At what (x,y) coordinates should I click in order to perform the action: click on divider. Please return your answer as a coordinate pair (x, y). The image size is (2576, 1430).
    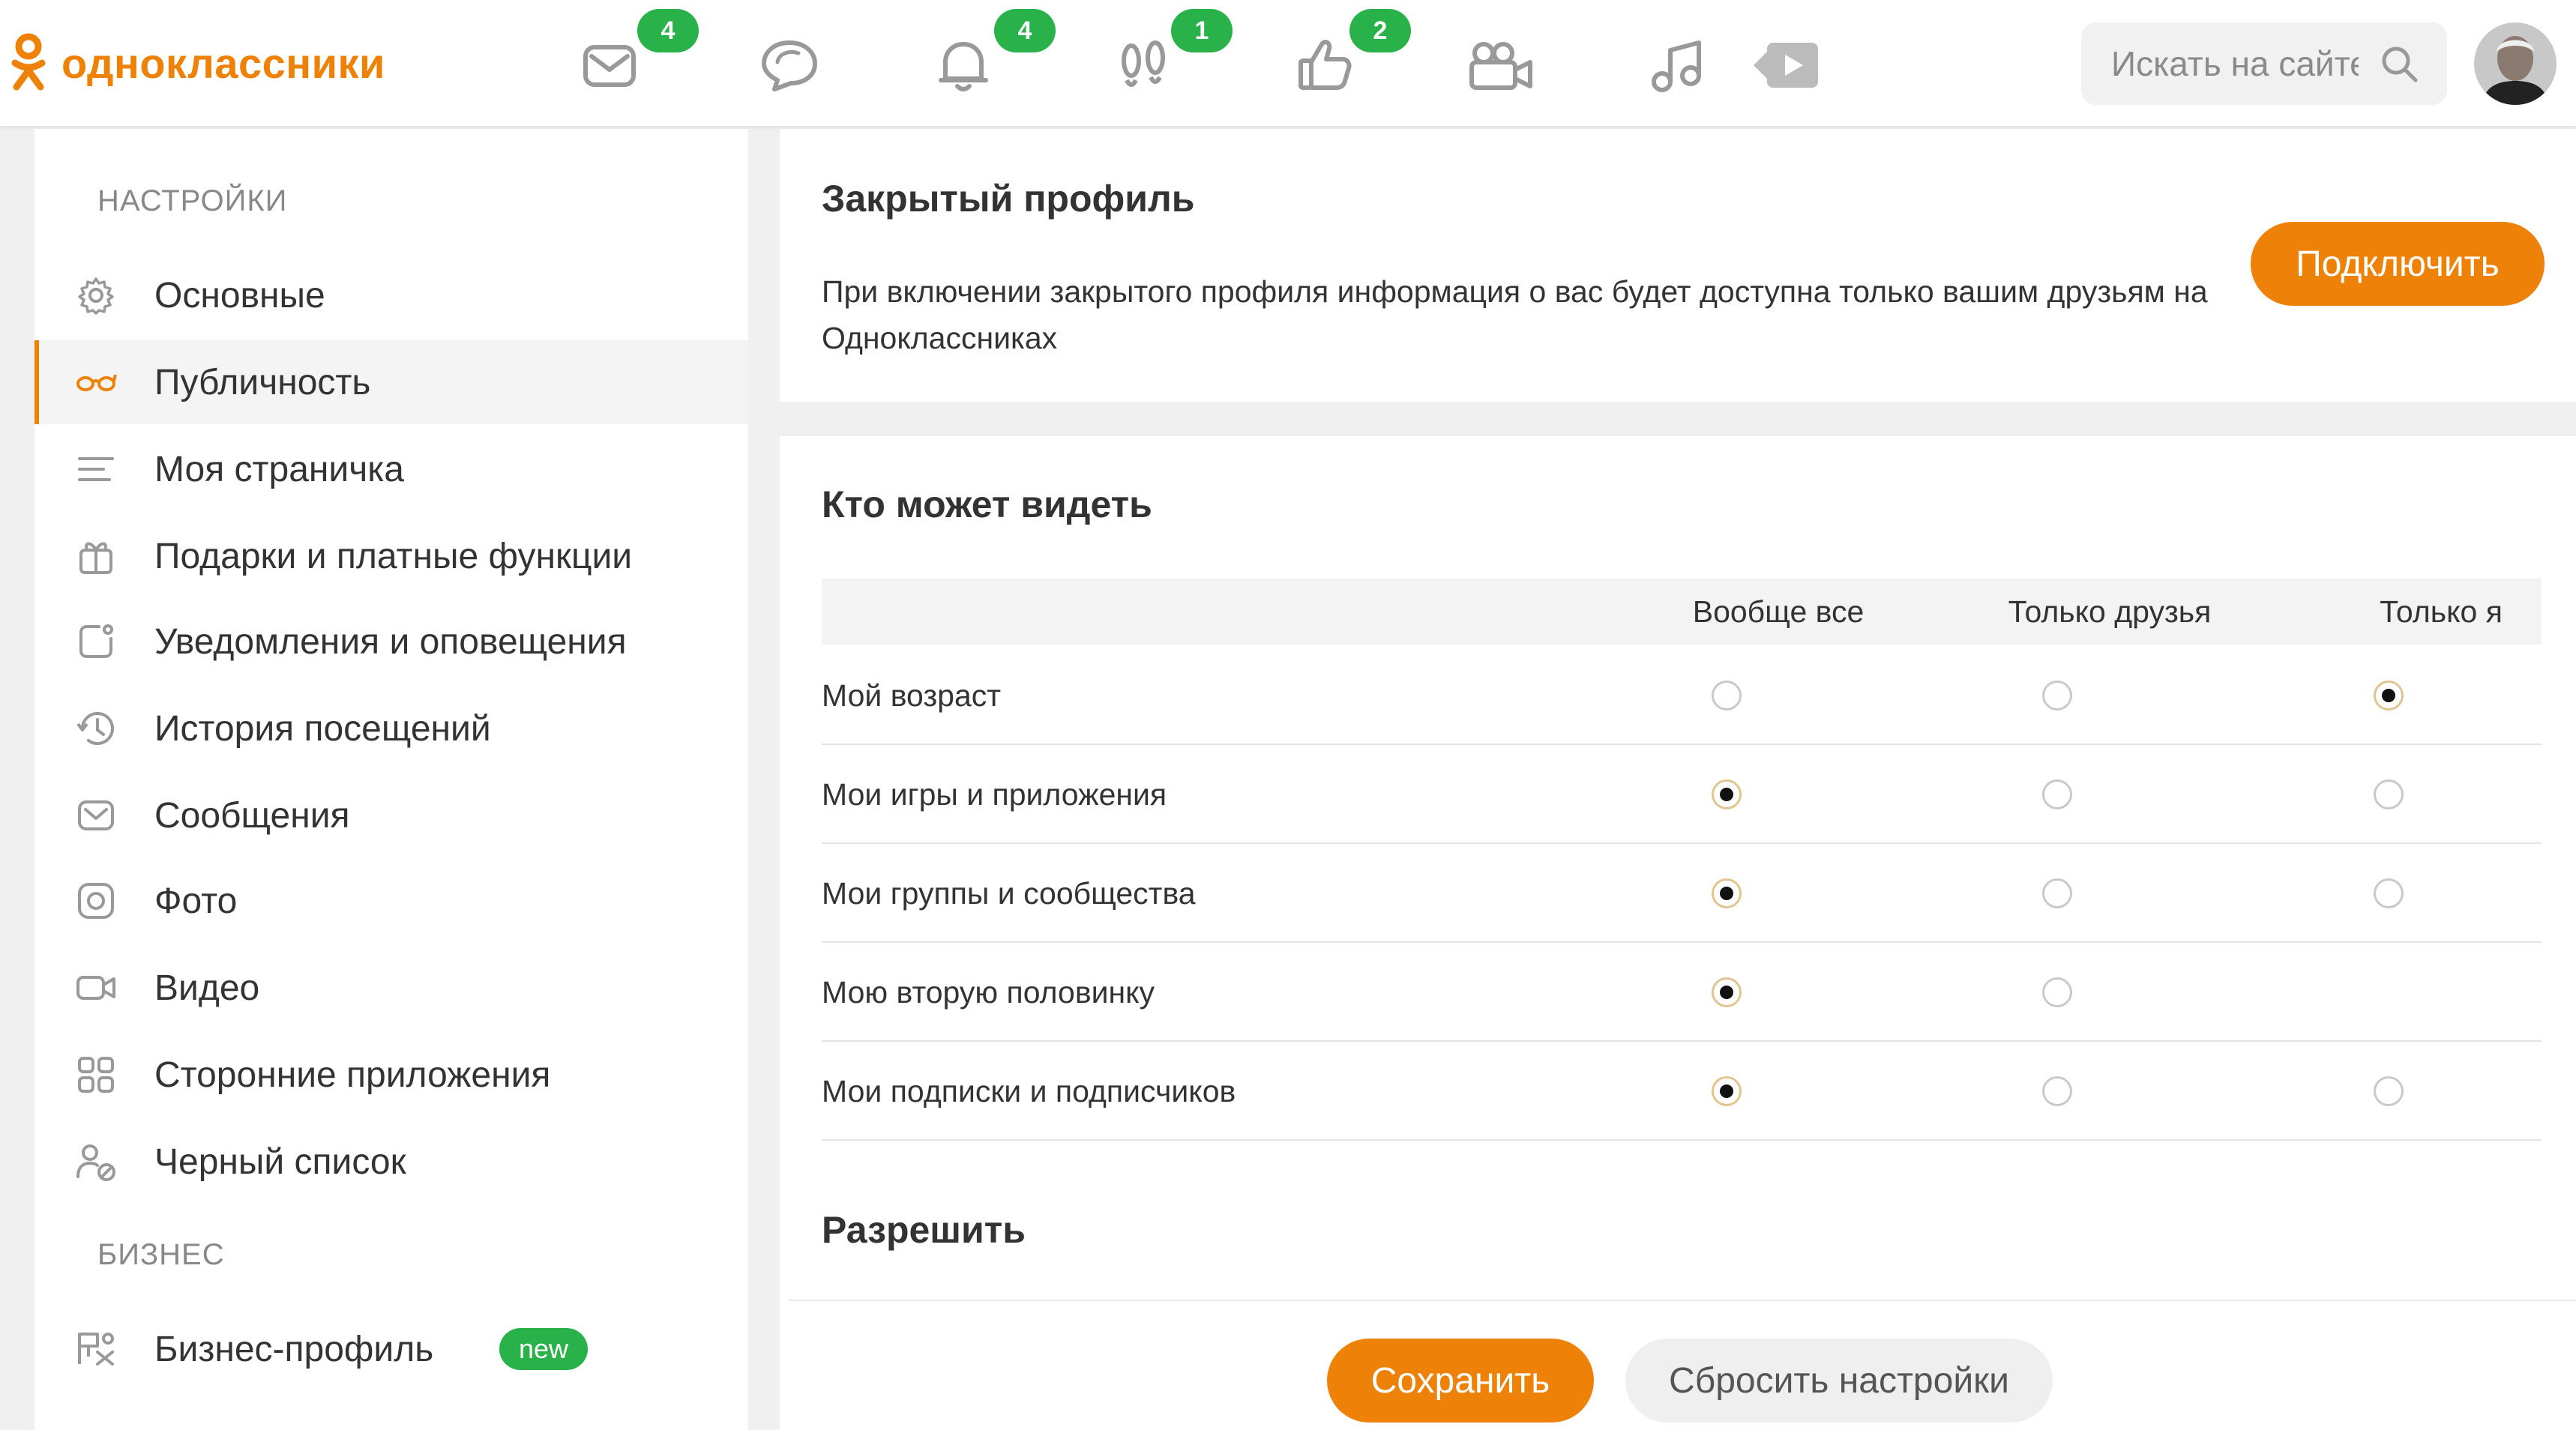
    Looking at the image, I should click on (1682, 1300).